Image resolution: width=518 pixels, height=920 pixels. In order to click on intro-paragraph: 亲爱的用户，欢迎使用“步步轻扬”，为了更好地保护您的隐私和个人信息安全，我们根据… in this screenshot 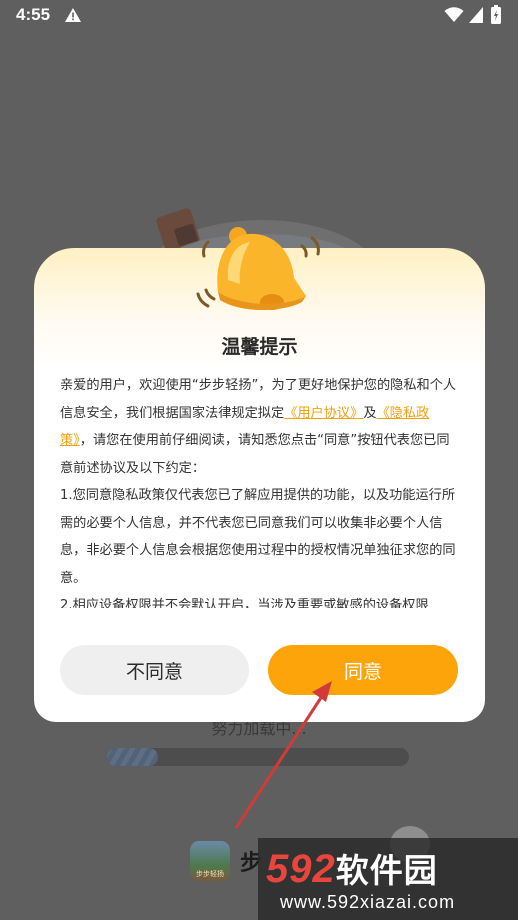, I will do `click(260, 427)`.